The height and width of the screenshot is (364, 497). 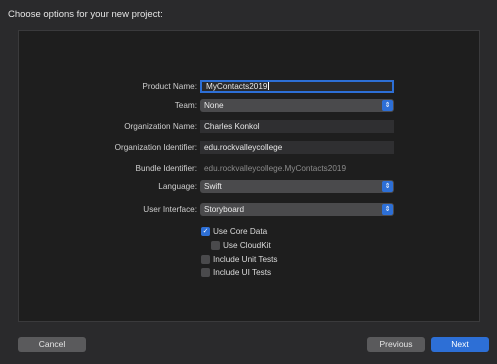 I want to click on row-language: Language: Swift ⇕, so click(x=248, y=187).